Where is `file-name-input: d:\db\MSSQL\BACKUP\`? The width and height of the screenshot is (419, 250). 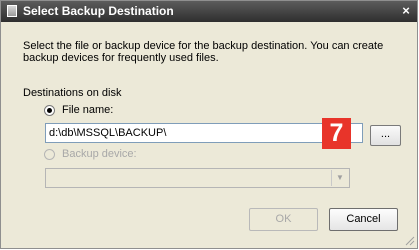
file-name-input: d:\db\MSSQL\BACKUP\ is located at coordinates (204, 133).